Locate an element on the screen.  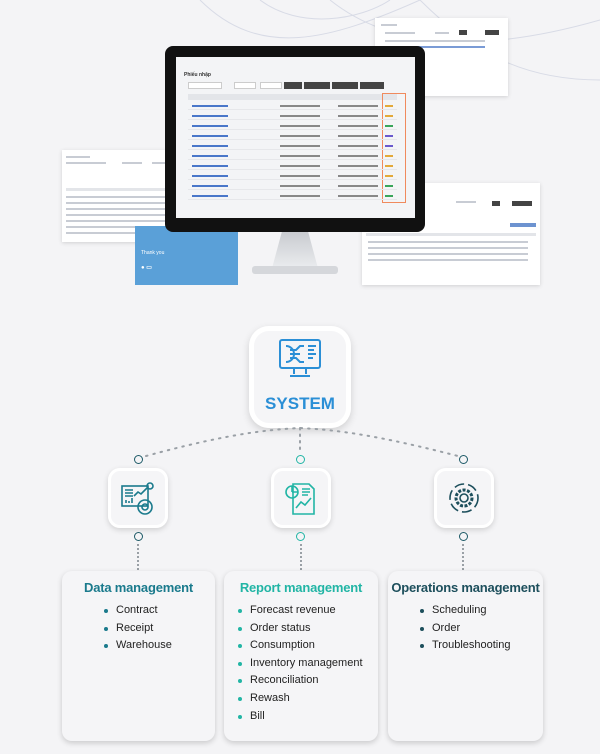
monitor-network-icon is located at coordinates (300, 358).